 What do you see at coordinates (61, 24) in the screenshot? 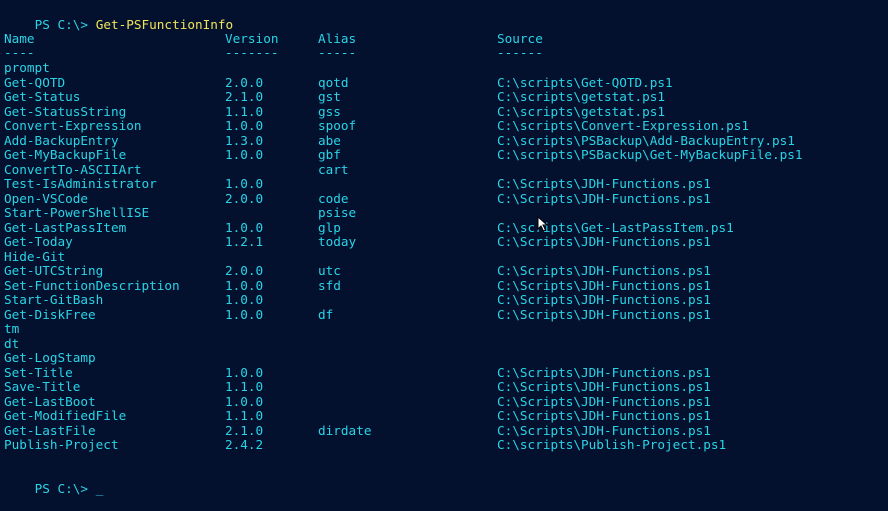
I see `prompt: PS C:\>` at bounding box center [61, 24].